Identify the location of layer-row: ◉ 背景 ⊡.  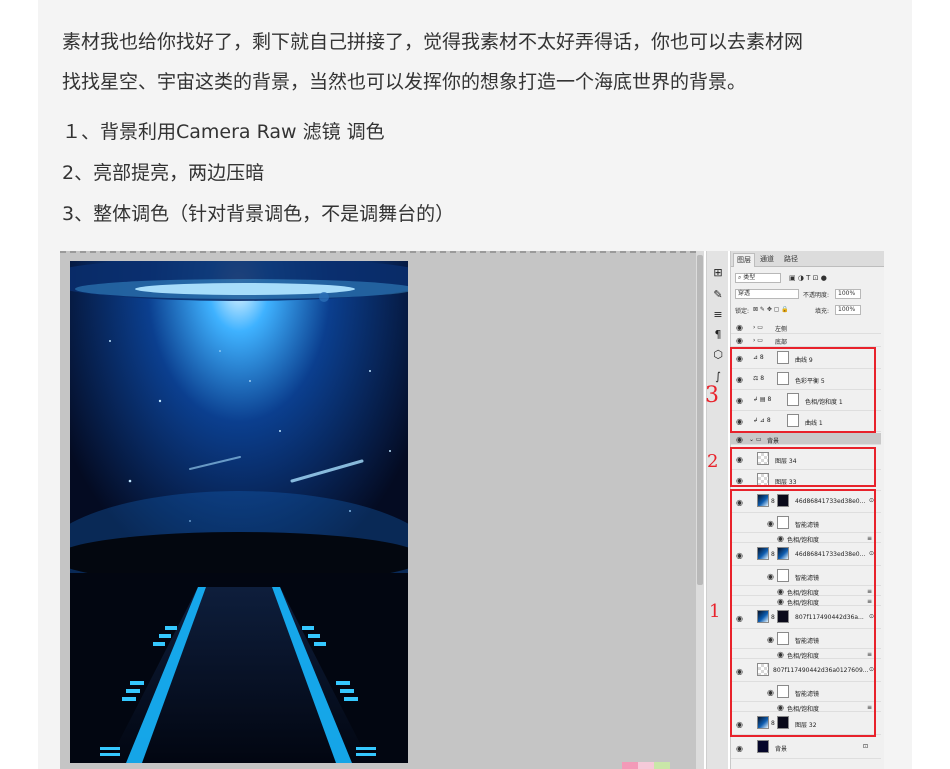
(806, 748).